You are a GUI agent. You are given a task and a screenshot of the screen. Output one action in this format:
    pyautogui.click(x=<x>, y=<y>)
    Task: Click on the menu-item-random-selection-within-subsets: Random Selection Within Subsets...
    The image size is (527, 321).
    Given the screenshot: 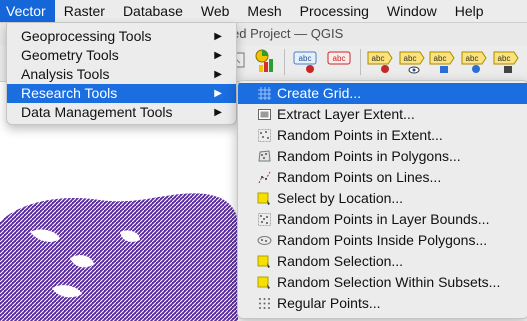 What is the action you would take?
    pyautogui.click(x=382, y=282)
    